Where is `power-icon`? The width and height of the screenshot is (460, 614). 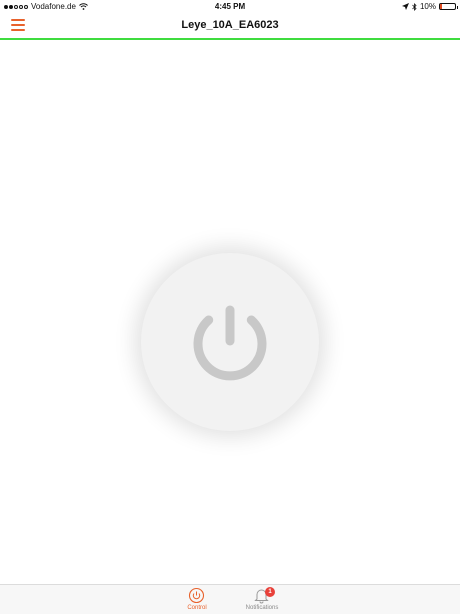
power-icon is located at coordinates (230, 343).